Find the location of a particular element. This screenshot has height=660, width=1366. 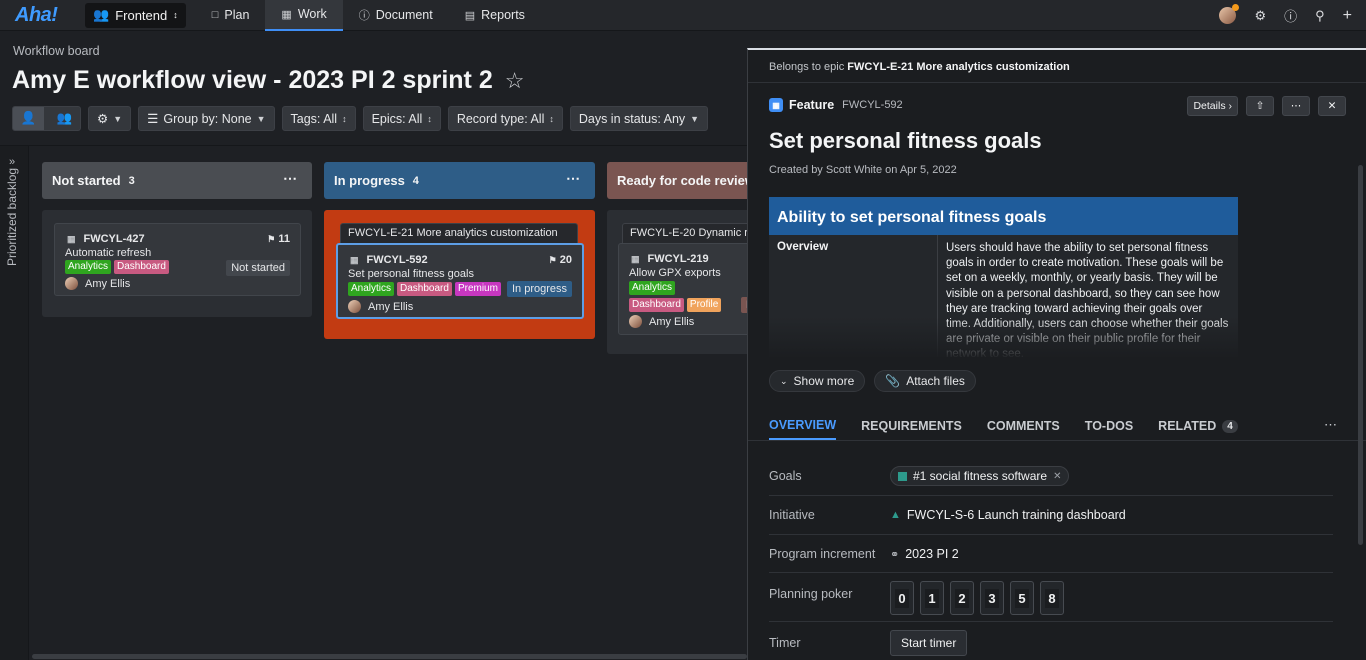

column-count: 3 is located at coordinates (131, 180).